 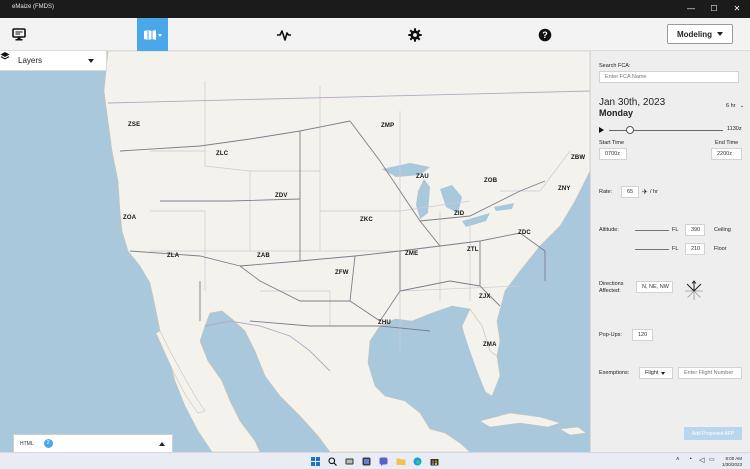 I want to click on duration-dropdown: 6 hr ⌄, so click(x=735, y=106).